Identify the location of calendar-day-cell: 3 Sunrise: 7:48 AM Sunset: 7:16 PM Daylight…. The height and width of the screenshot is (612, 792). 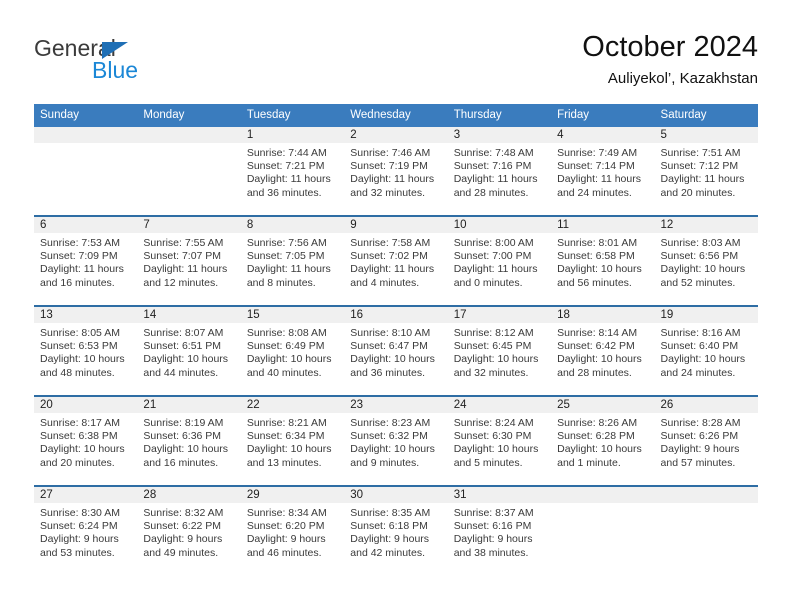
(499, 171).